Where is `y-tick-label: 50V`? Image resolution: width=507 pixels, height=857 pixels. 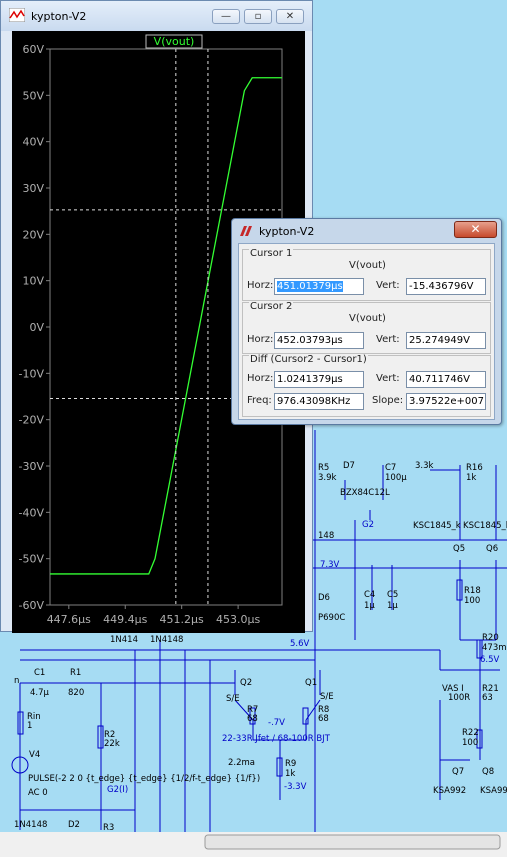
y-tick-label: 50V is located at coordinates (33, 95).